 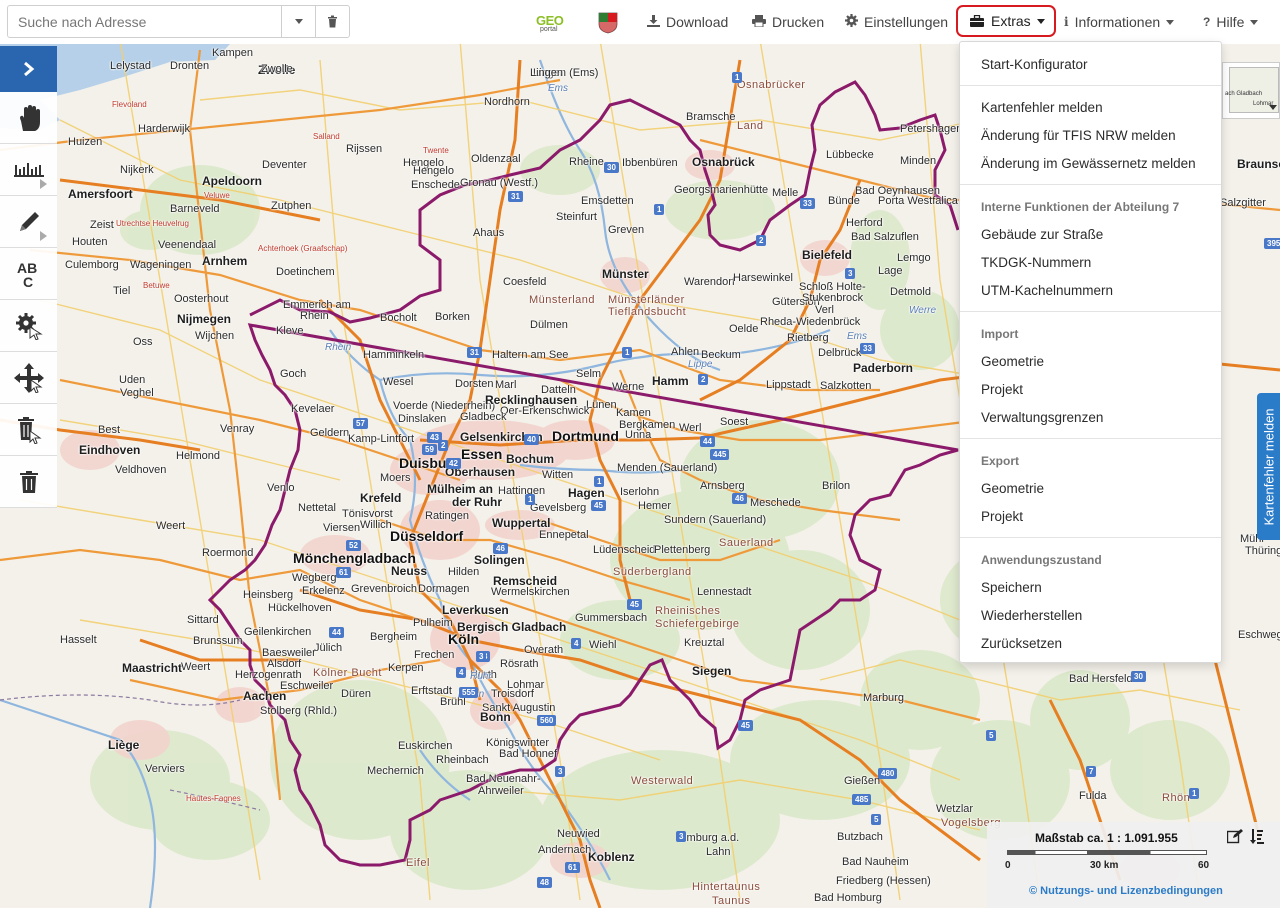 I want to click on search-input, so click(x=144, y=21).